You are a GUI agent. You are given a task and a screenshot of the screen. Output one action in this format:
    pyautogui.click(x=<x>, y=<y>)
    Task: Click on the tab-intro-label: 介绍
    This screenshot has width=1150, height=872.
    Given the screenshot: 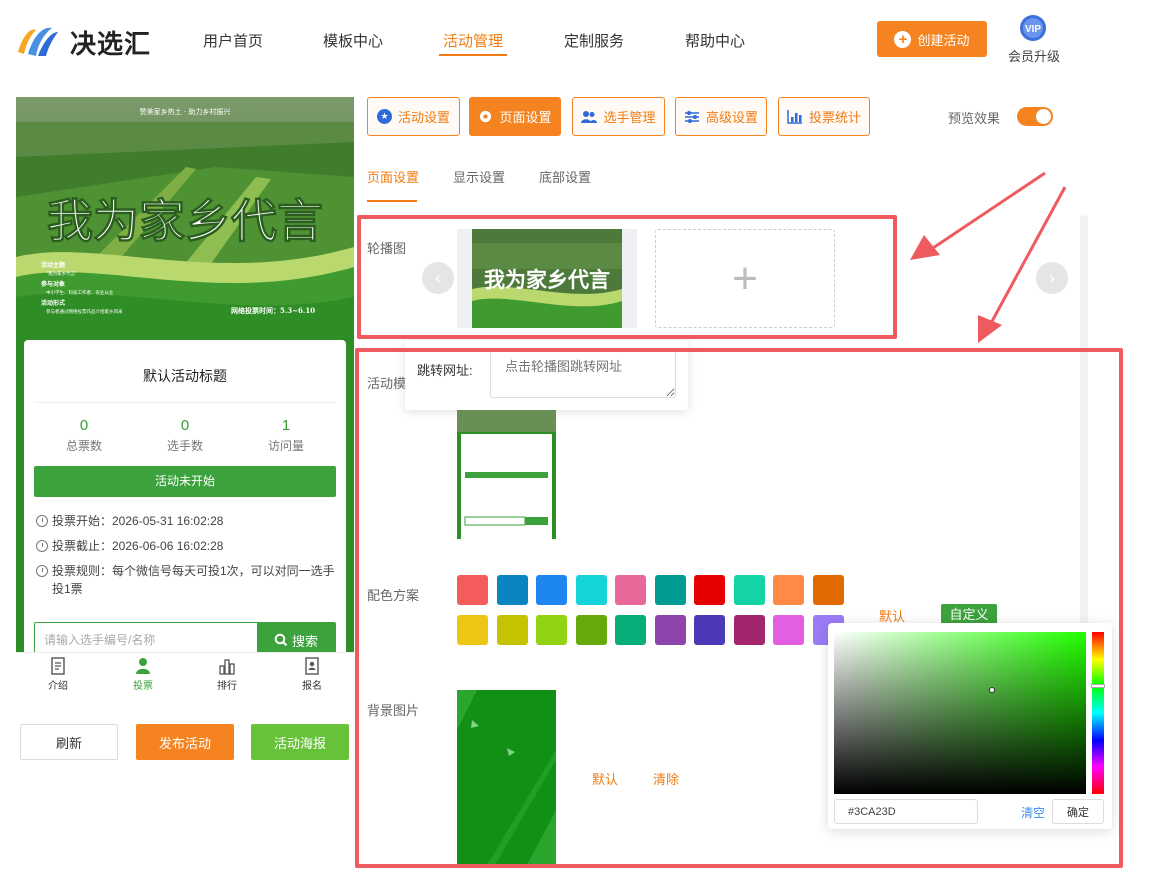 What is the action you would take?
    pyautogui.click(x=58, y=686)
    